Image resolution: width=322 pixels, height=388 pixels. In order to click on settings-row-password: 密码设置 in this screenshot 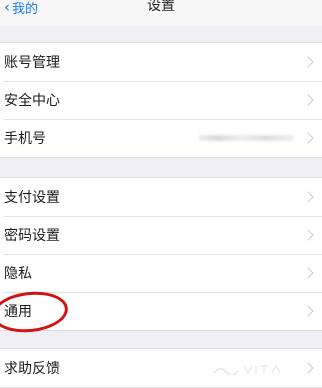, I will do `click(161, 235)`.